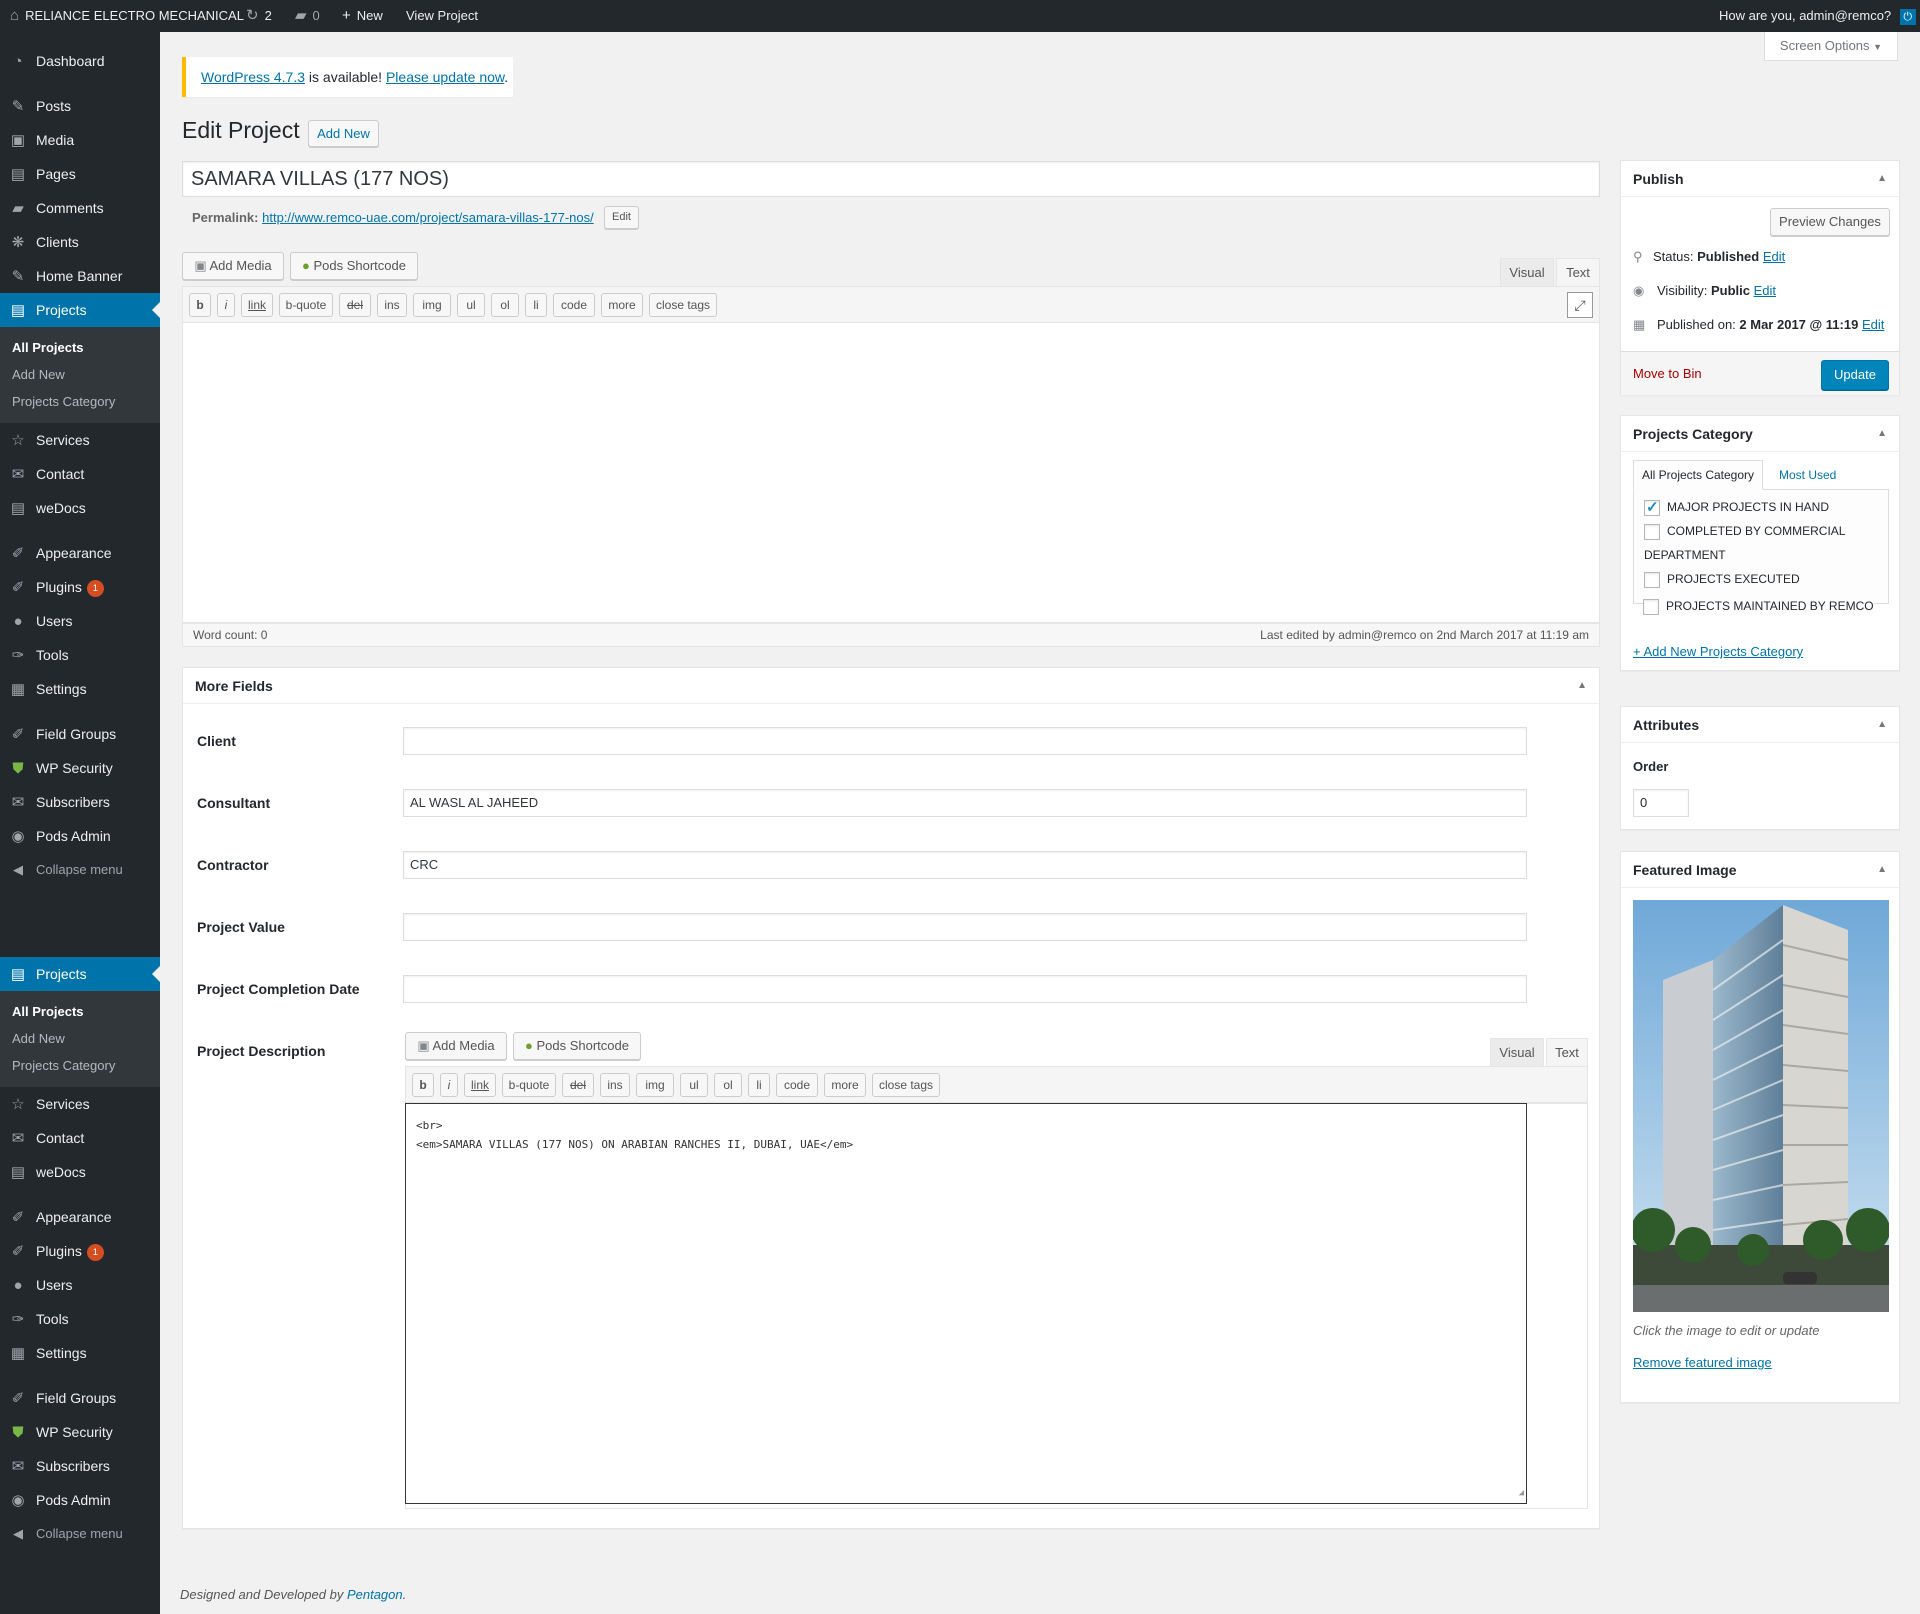  Describe the element at coordinates (1774, 256) in the screenshot. I see `edit-status-link: Edit` at that location.